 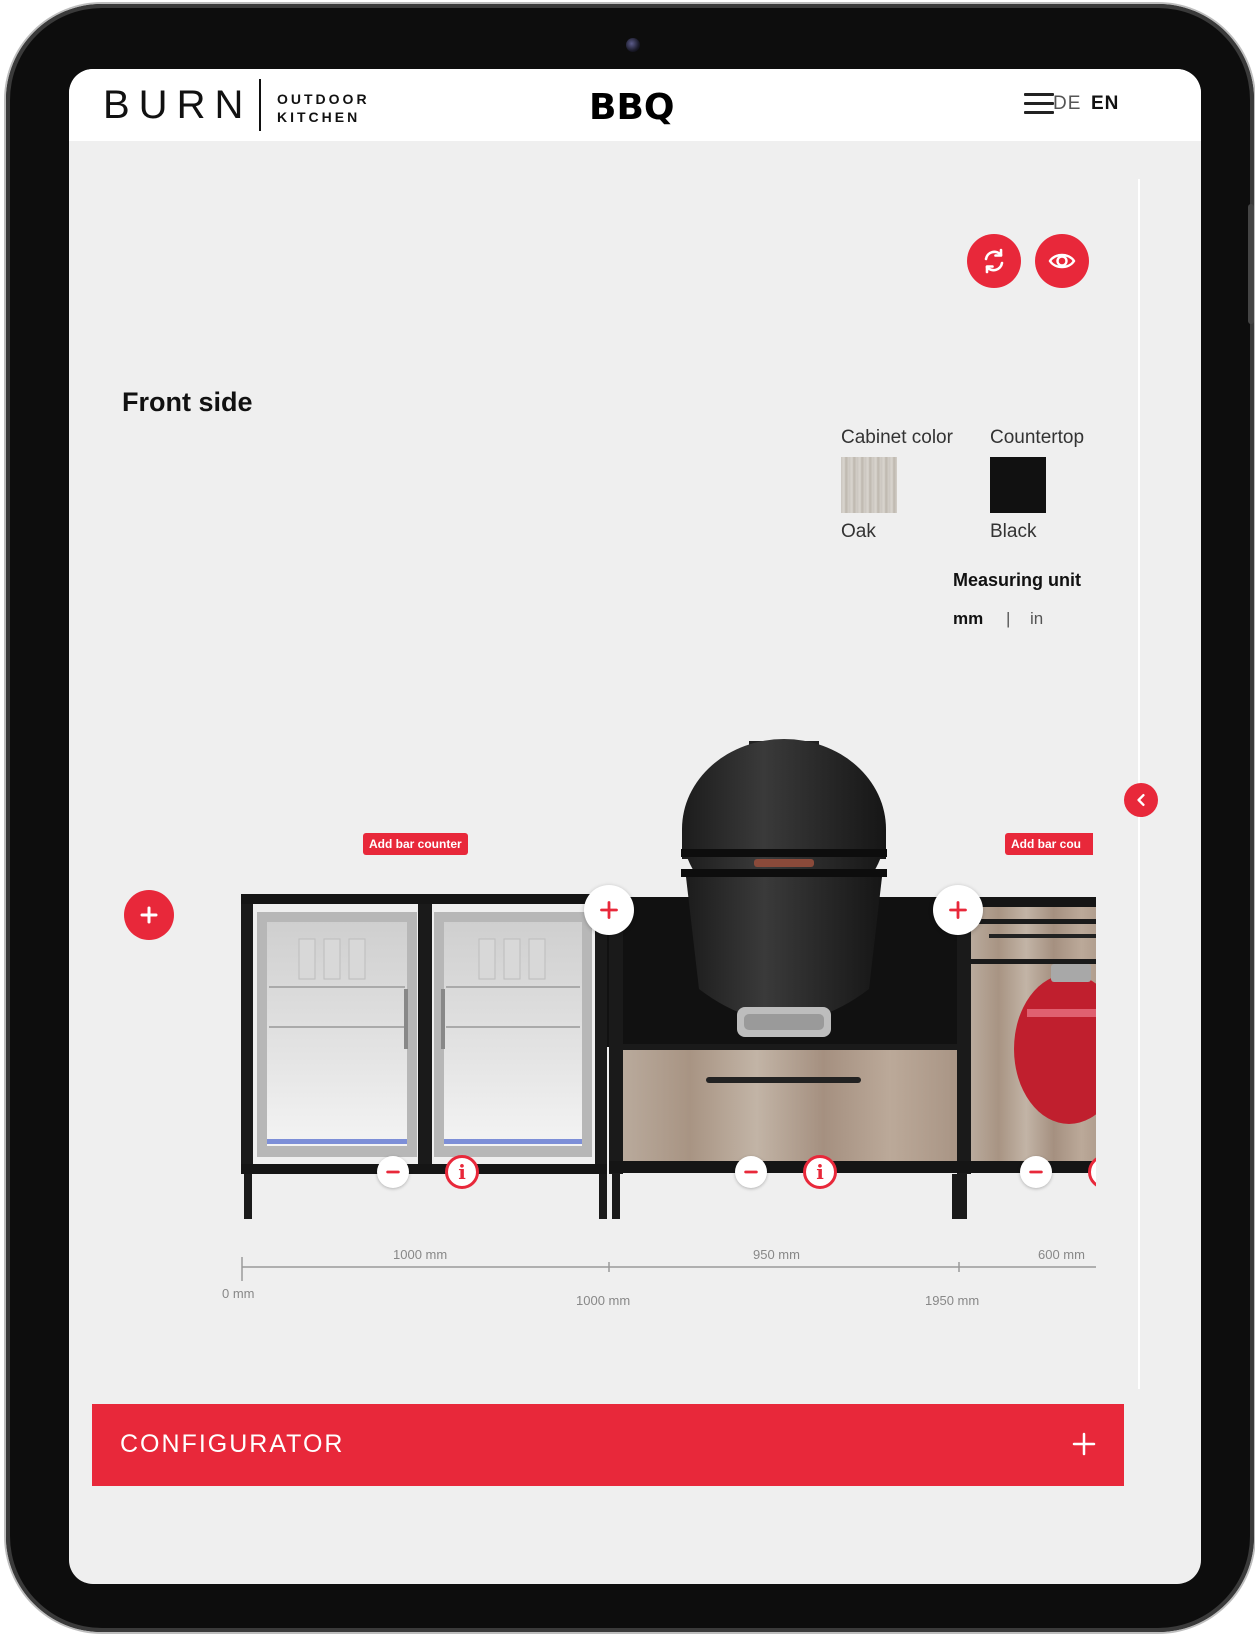 I want to click on tablet-side-button, so click(x=1251, y=264).